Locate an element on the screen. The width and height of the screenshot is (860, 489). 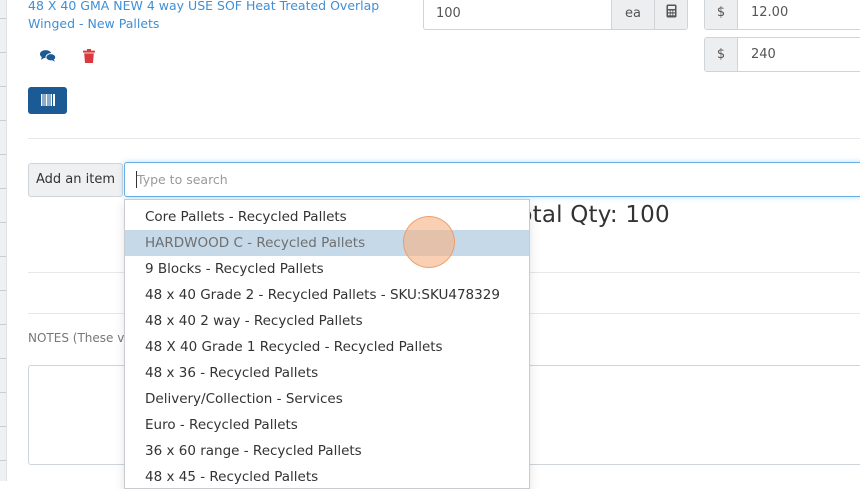
item-search-input is located at coordinates (481, 179).